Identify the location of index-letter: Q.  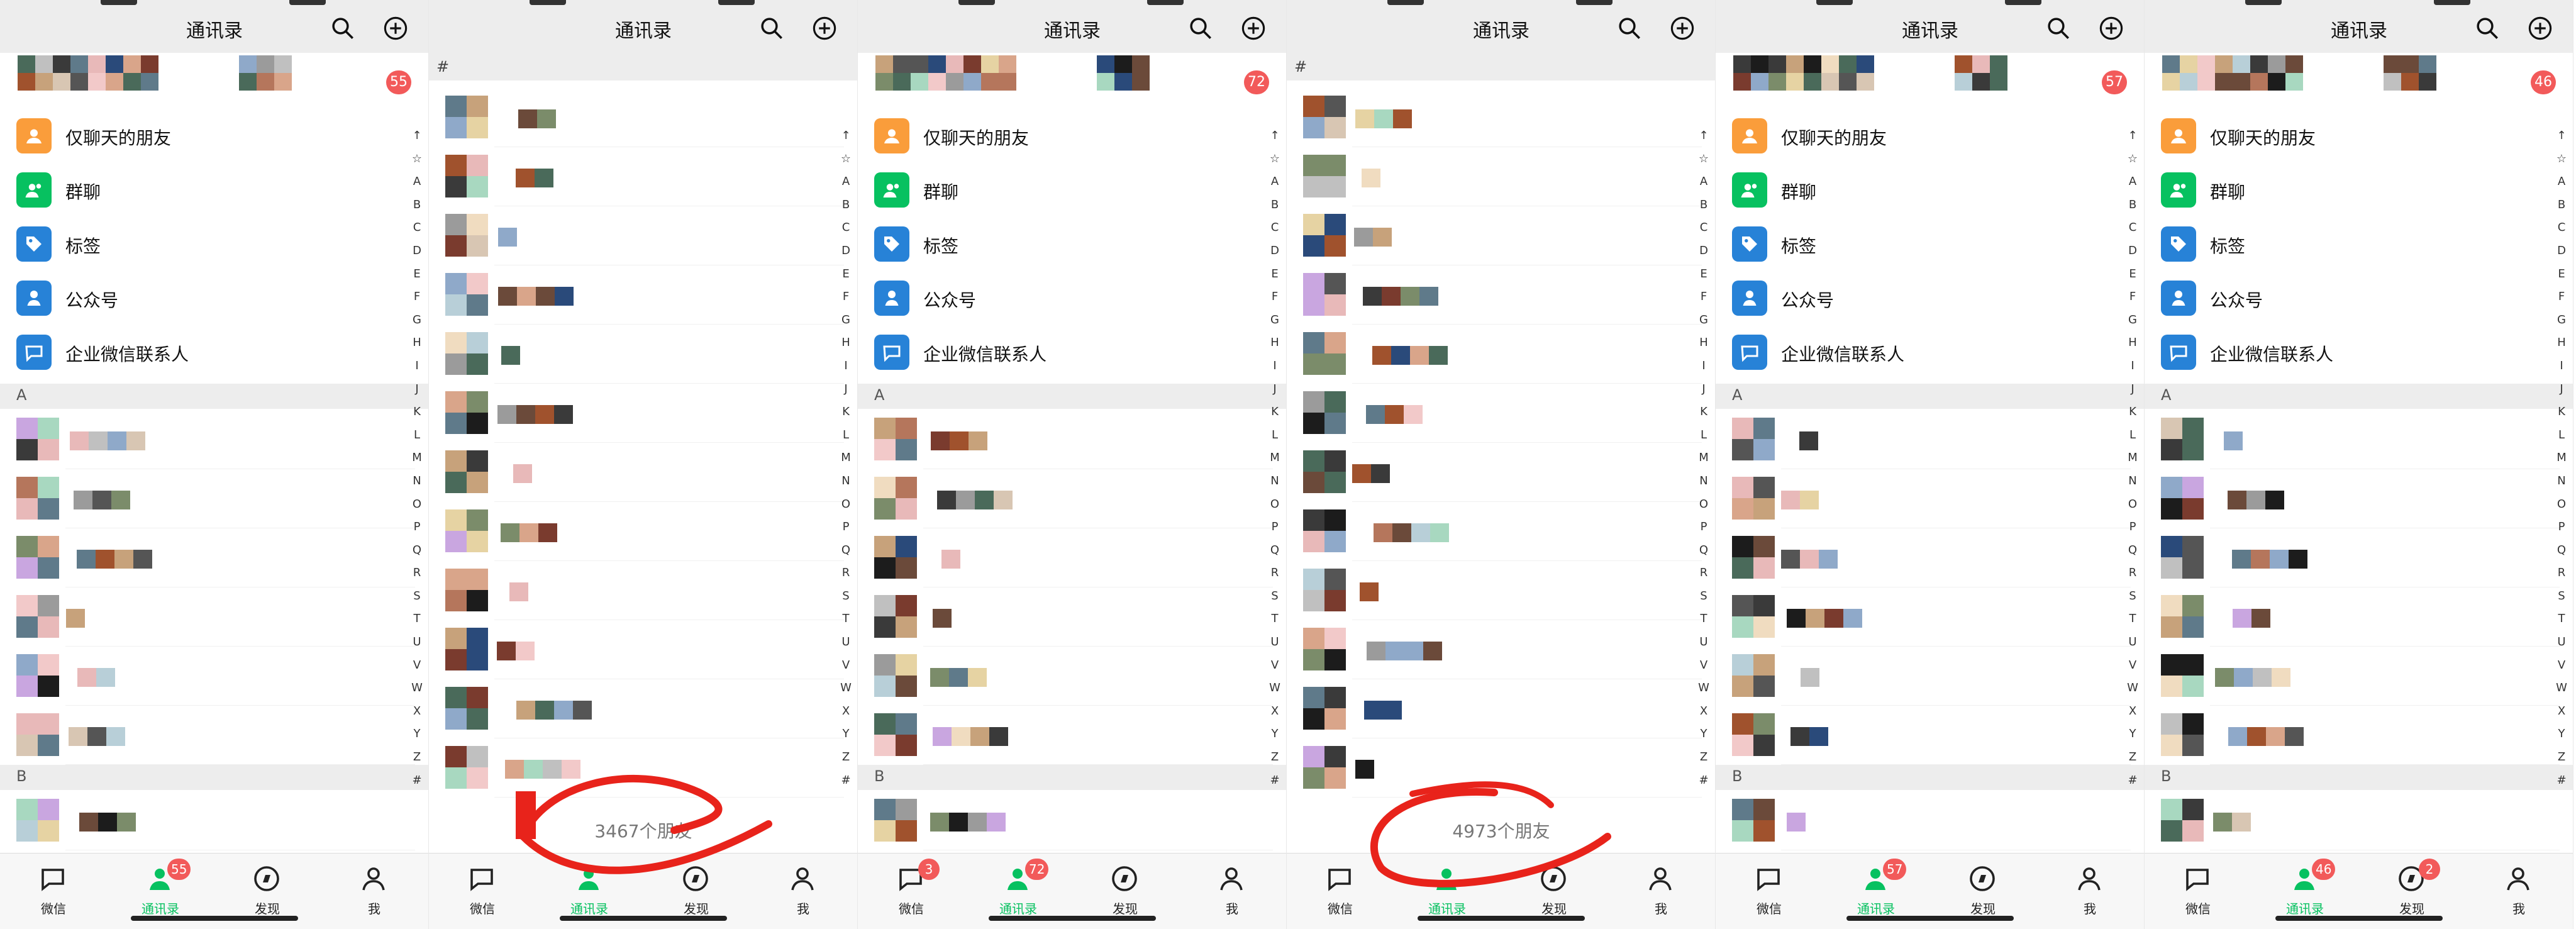
(1274, 550).